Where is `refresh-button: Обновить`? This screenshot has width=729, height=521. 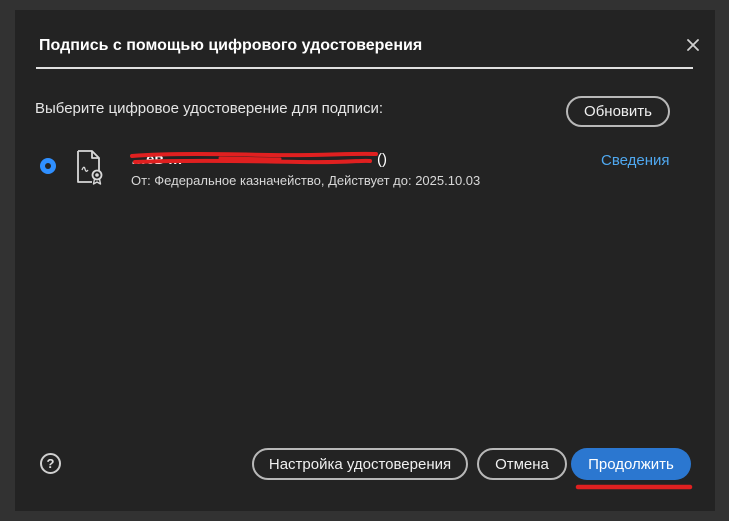
refresh-button: Обновить is located at coordinates (618, 111).